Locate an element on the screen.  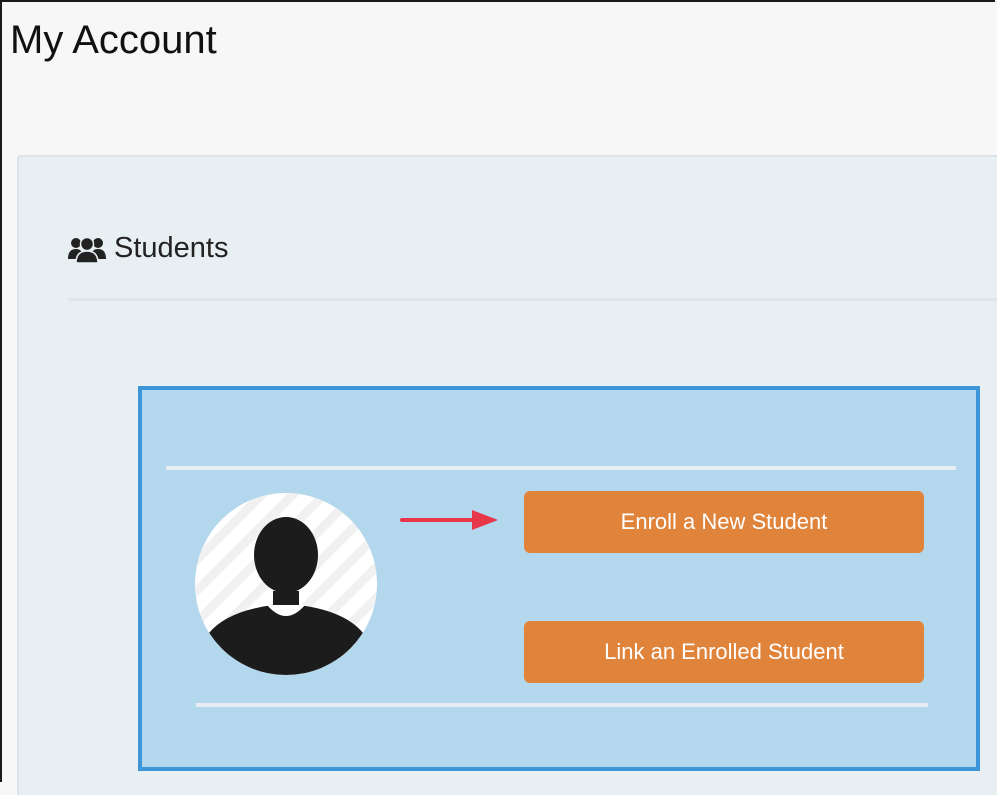
users-icon is located at coordinates (87, 249).